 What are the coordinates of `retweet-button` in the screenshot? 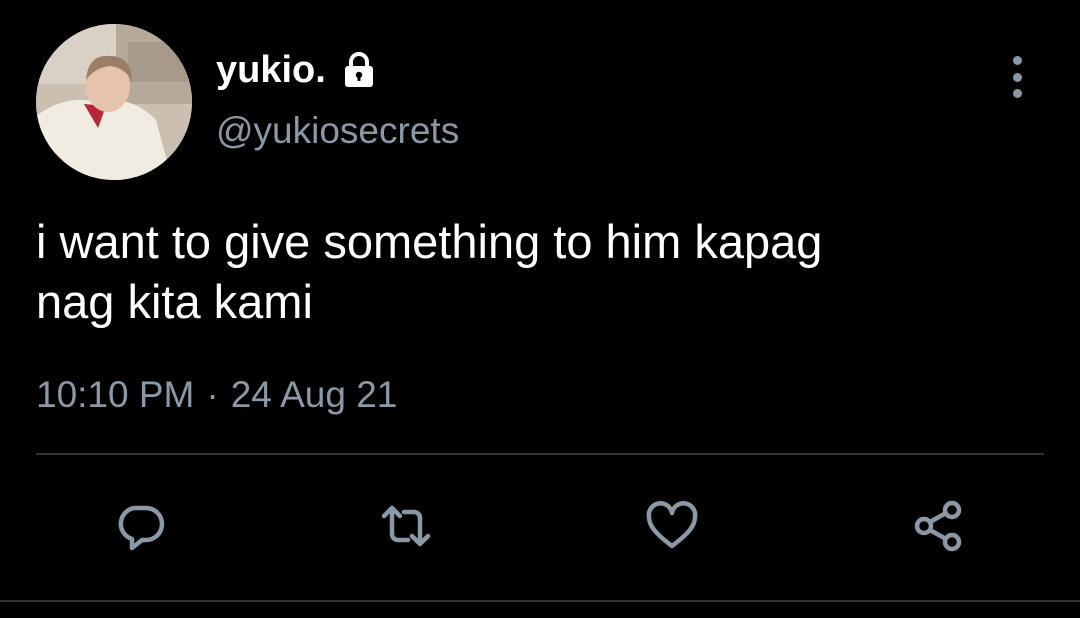 It's located at (406, 526).